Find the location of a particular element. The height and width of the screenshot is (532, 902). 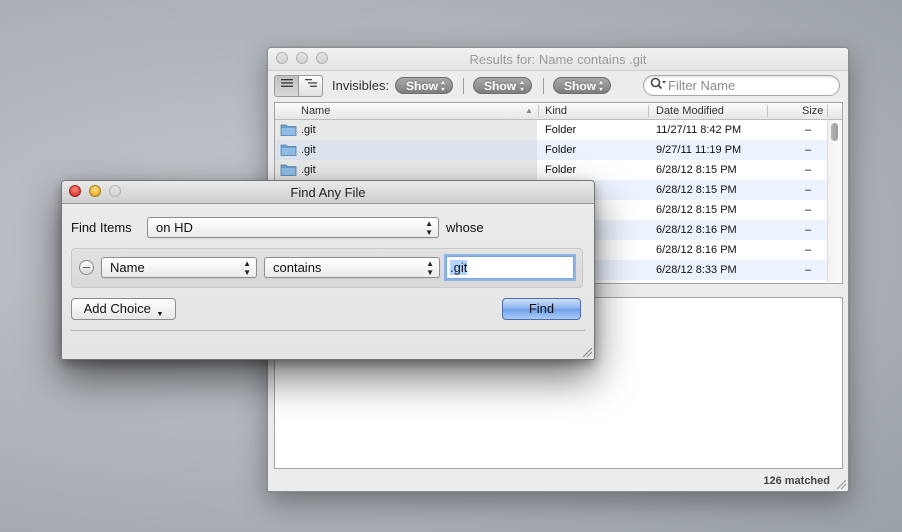

filter-input is located at coordinates (748, 85).